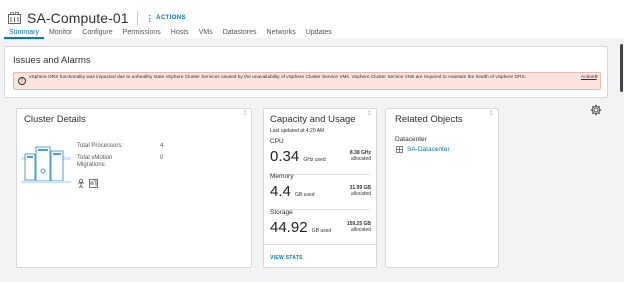 The image size is (624, 282). I want to click on tab-vms: VMs, so click(206, 33).